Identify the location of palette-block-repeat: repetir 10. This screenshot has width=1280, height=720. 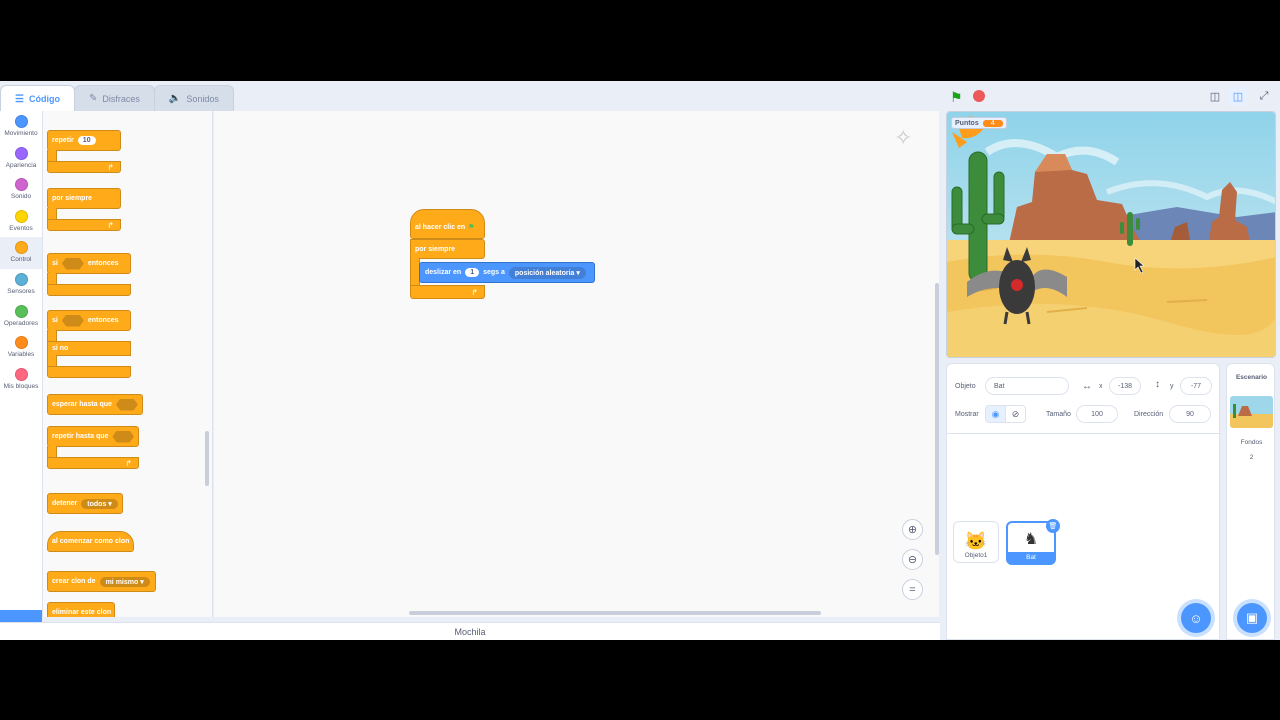
(84, 140).